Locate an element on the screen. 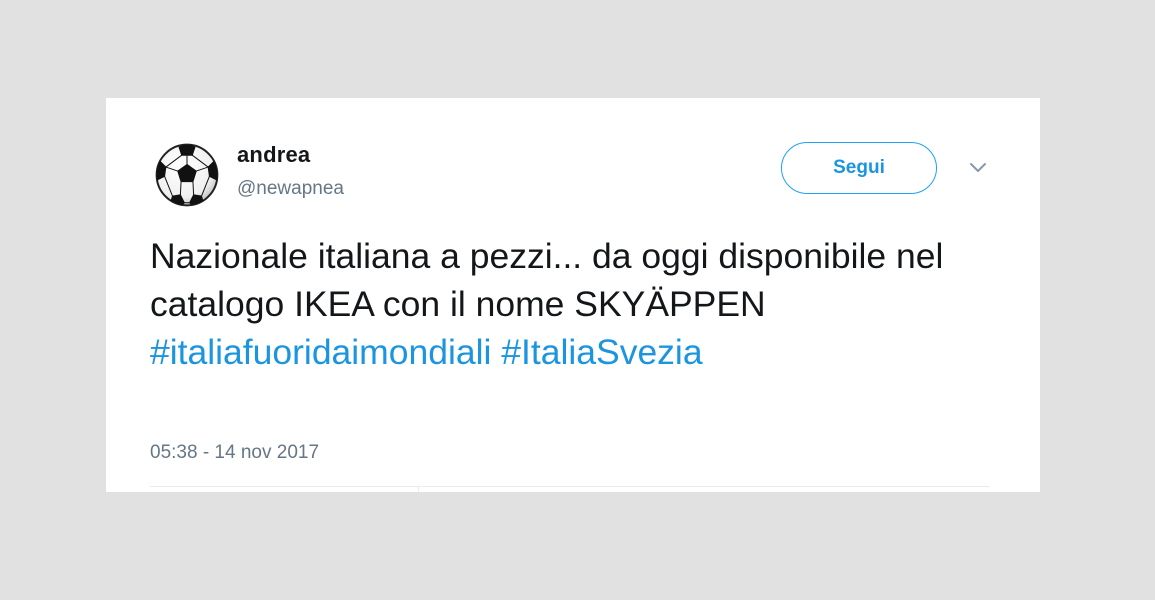 The image size is (1155, 600). chevron-down-icon is located at coordinates (978, 168).